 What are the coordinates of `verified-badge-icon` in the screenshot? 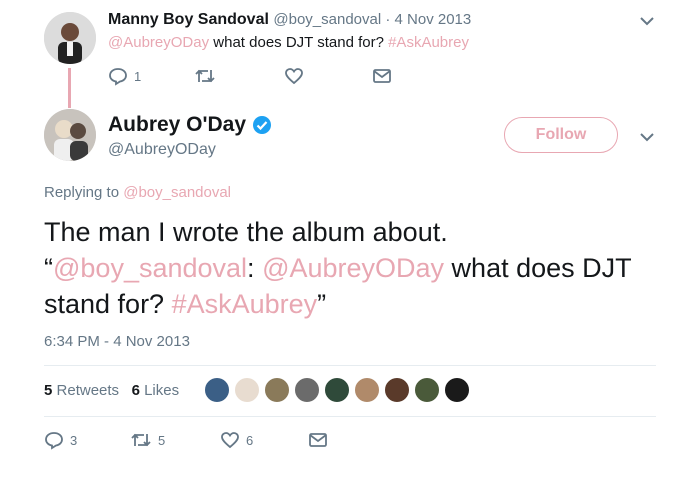 It's located at (262, 125).